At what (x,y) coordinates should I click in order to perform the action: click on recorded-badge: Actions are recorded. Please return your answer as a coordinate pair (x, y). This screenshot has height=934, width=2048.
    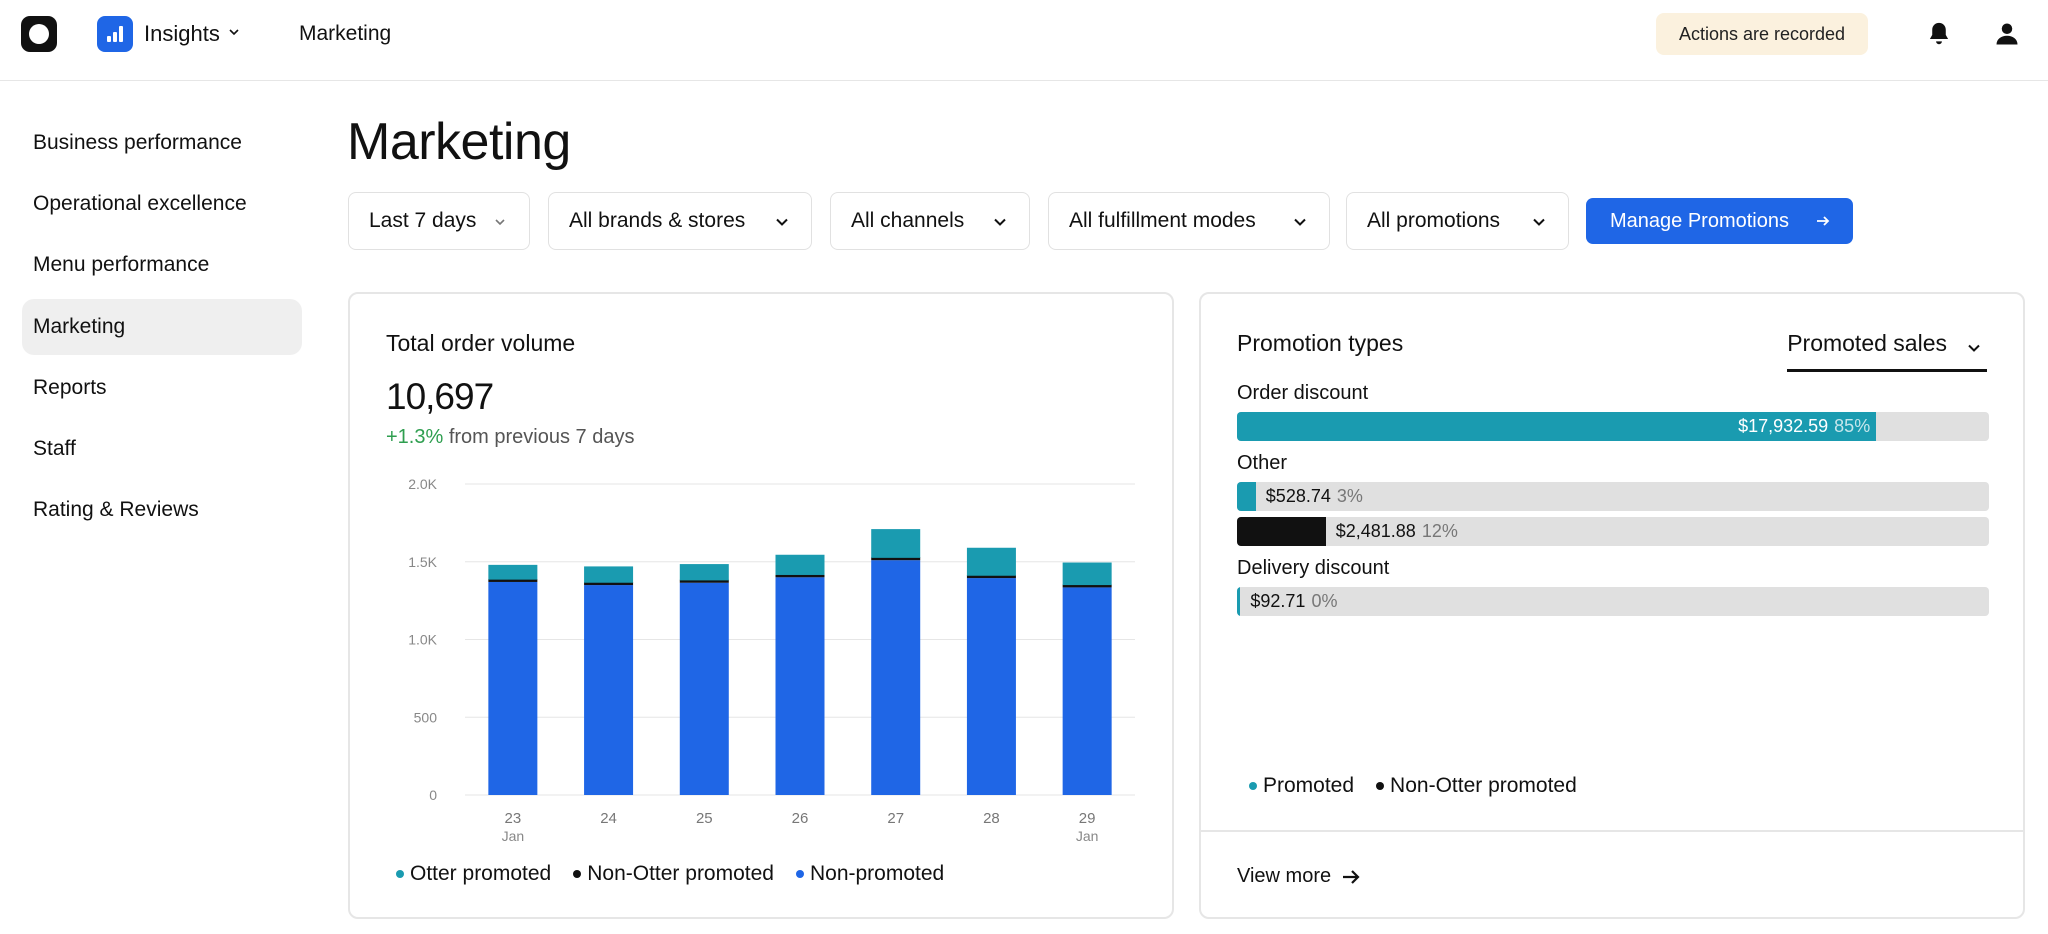
    Looking at the image, I should click on (1762, 34).